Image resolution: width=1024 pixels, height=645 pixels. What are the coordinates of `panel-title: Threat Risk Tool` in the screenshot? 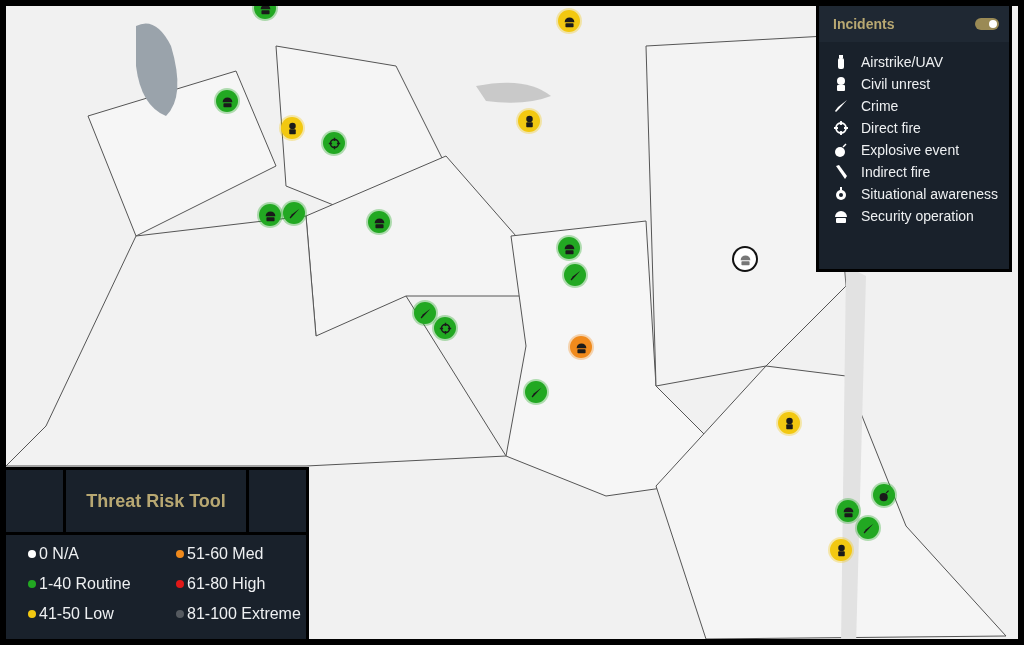 It's located at (156, 501).